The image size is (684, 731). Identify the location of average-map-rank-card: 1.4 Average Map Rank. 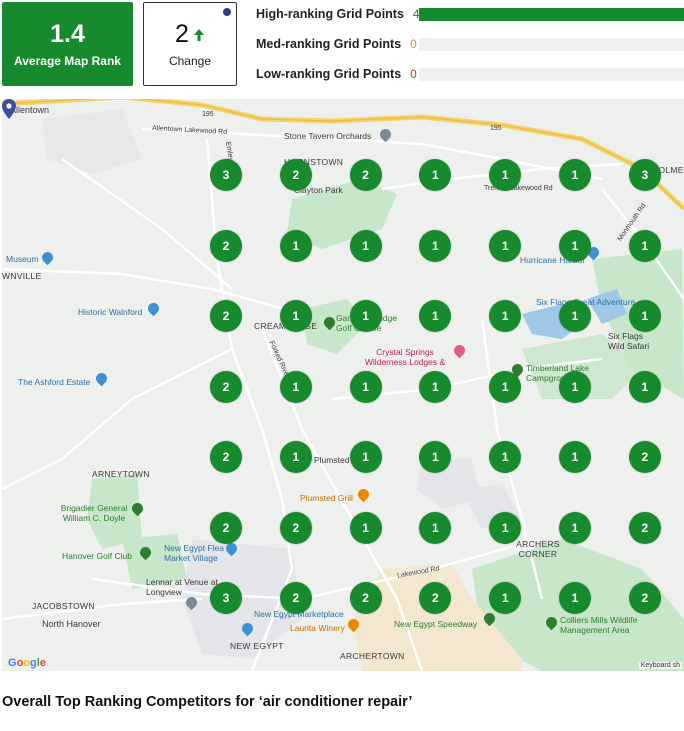
(67, 44).